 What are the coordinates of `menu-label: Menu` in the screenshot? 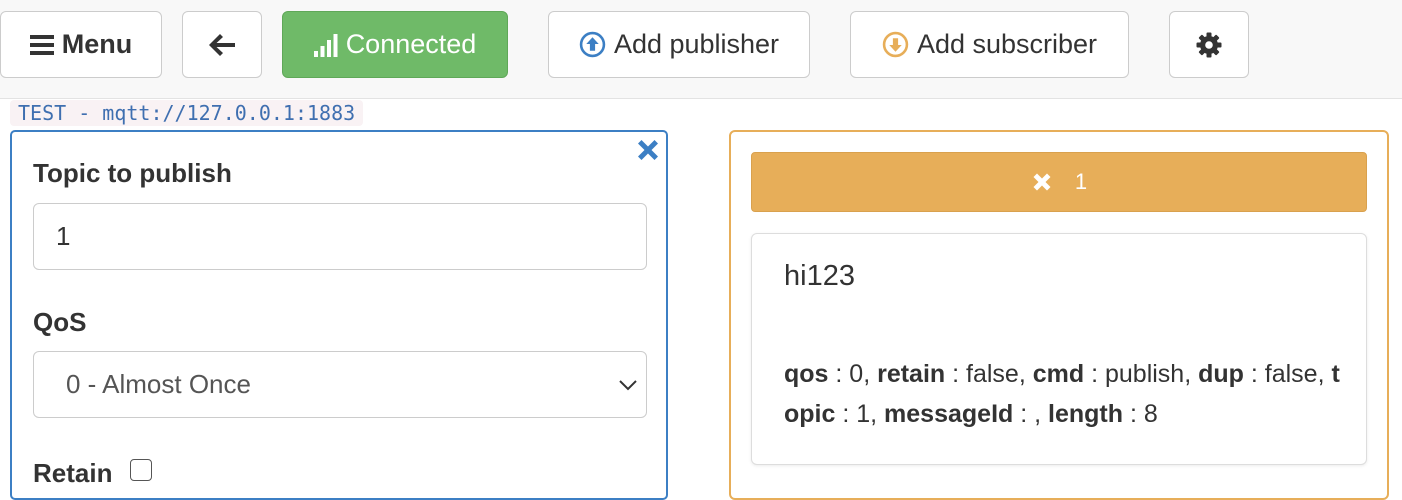 It's located at (97, 44).